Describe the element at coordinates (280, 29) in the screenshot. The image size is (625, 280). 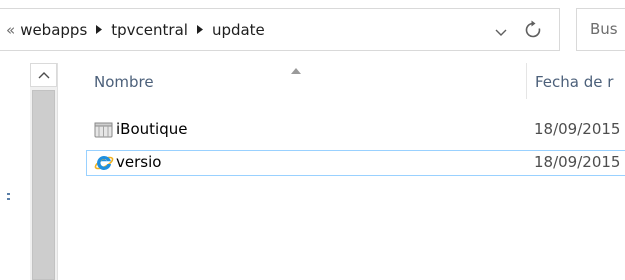
I see `address-bar: « webapps tpvcentral update` at that location.